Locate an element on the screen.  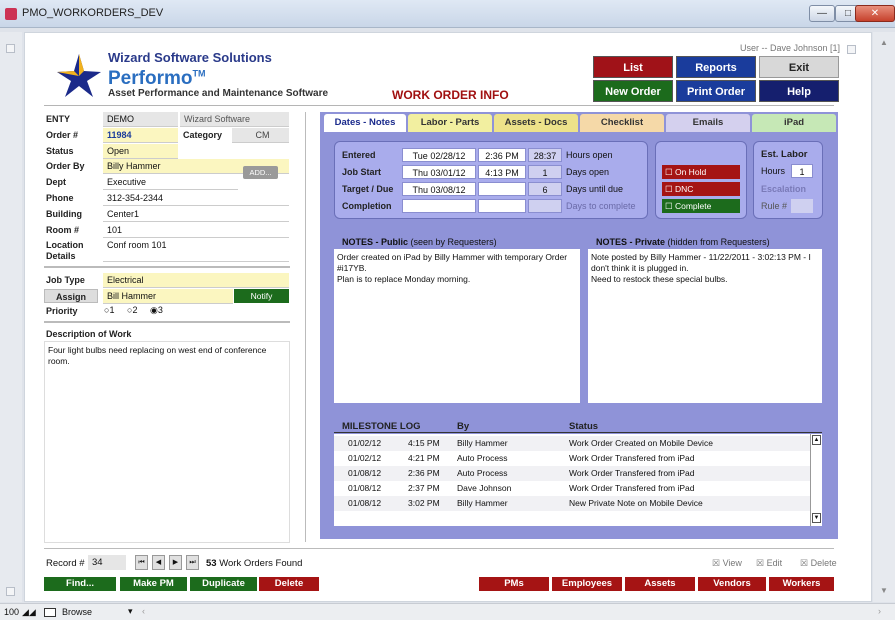
assets-button: Assets is located at coordinates (660, 584).